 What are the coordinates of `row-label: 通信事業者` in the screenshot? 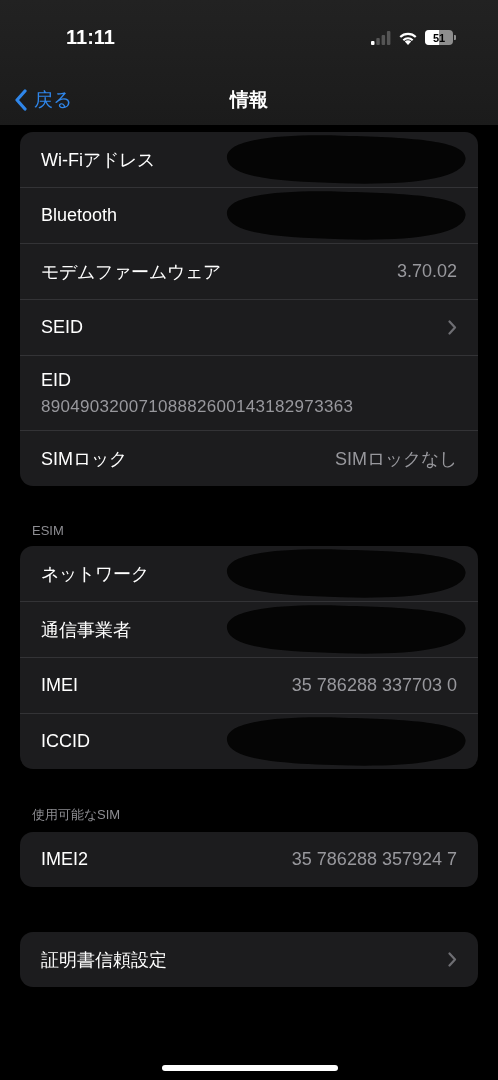 It's located at (86, 630).